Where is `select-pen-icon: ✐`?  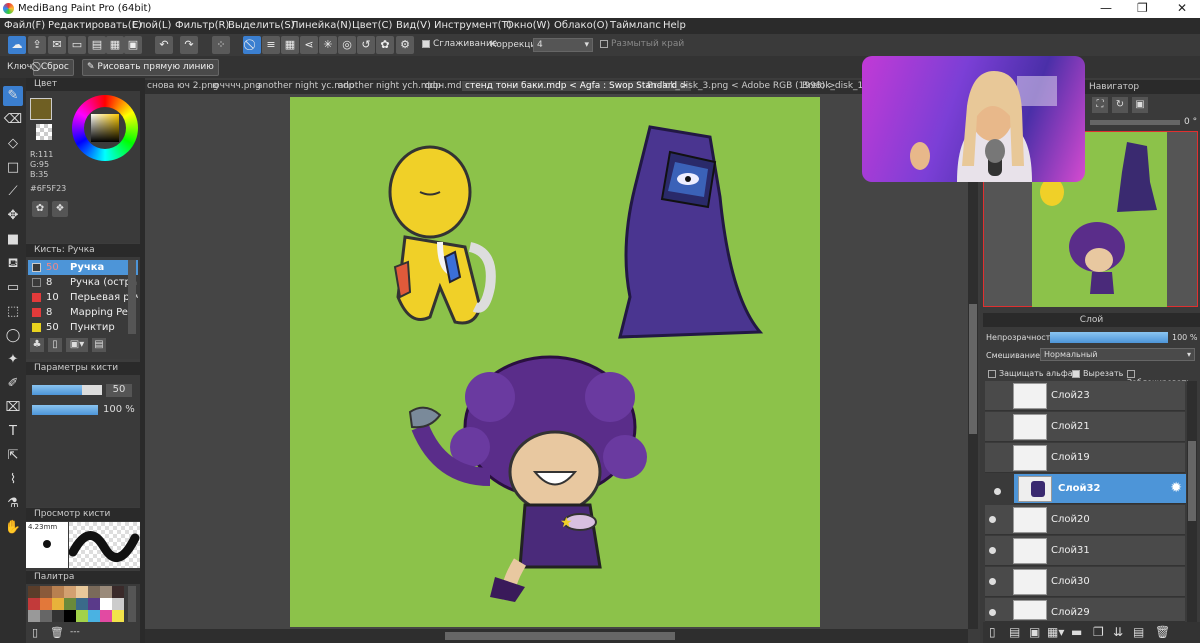
select-pen-icon: ✐ is located at coordinates (13, 384).